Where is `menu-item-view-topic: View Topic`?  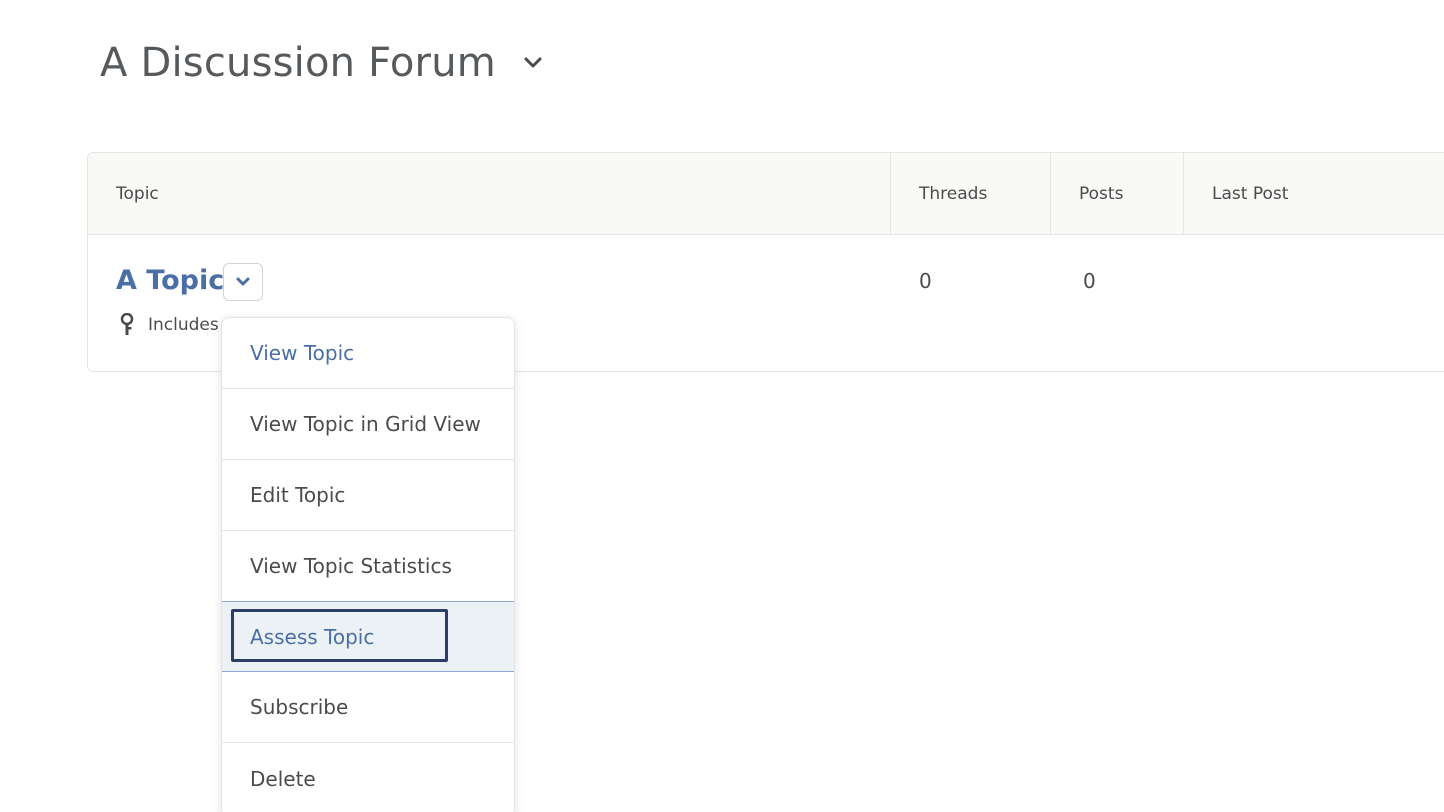 menu-item-view-topic: View Topic is located at coordinates (368, 353).